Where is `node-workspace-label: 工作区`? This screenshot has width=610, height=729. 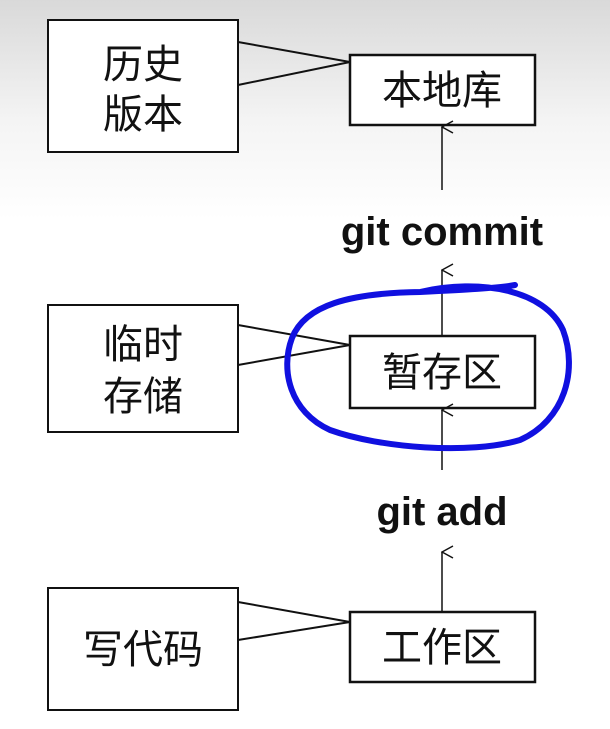 node-workspace-label: 工作区 is located at coordinates (442, 648).